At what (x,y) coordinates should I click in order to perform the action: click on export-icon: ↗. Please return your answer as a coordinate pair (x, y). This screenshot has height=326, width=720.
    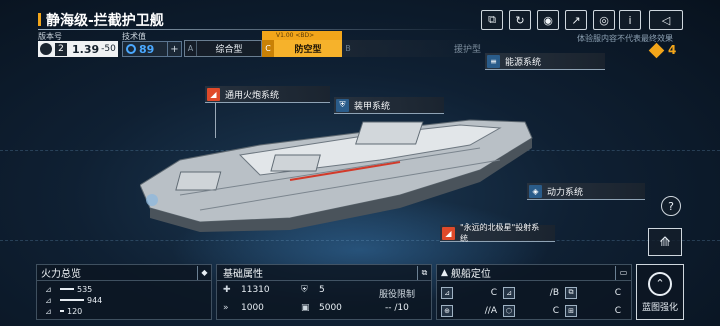
    Looking at the image, I should click on (576, 20).